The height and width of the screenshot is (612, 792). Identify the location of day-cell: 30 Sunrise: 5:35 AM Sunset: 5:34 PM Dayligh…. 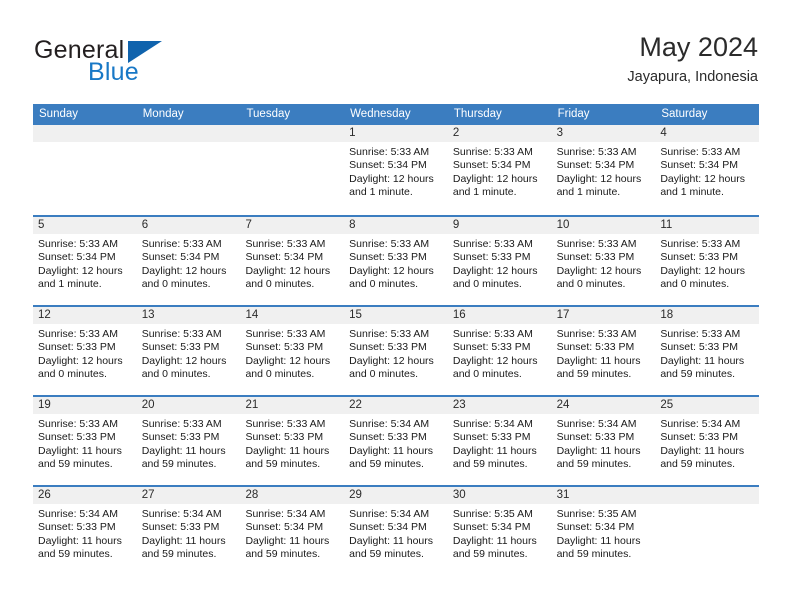
(499, 531).